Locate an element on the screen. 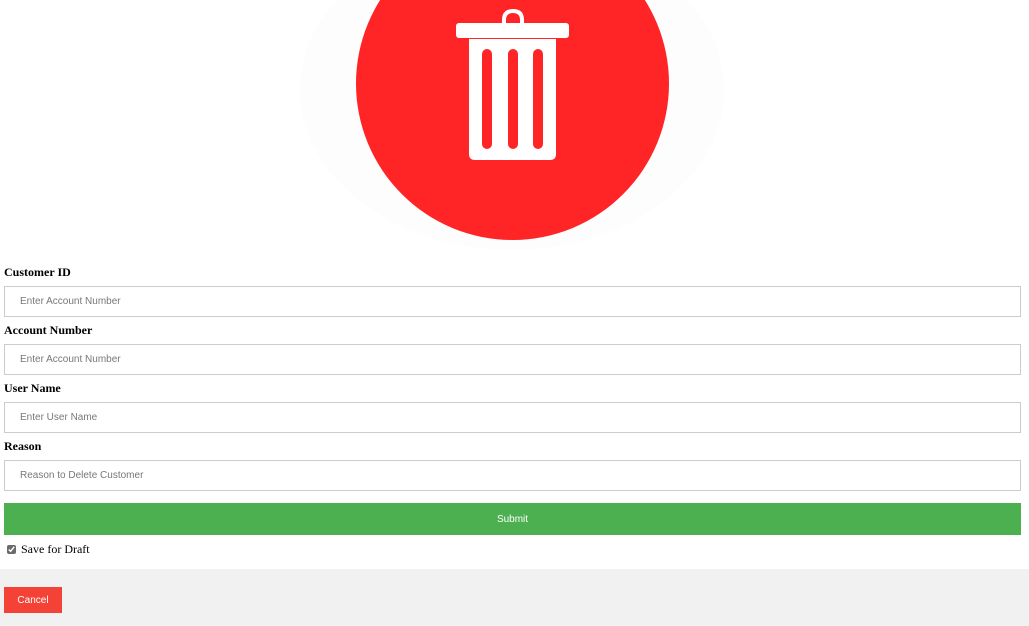 The width and height of the screenshot is (1029, 626). save-draft-checkbox is located at coordinates (11, 549).